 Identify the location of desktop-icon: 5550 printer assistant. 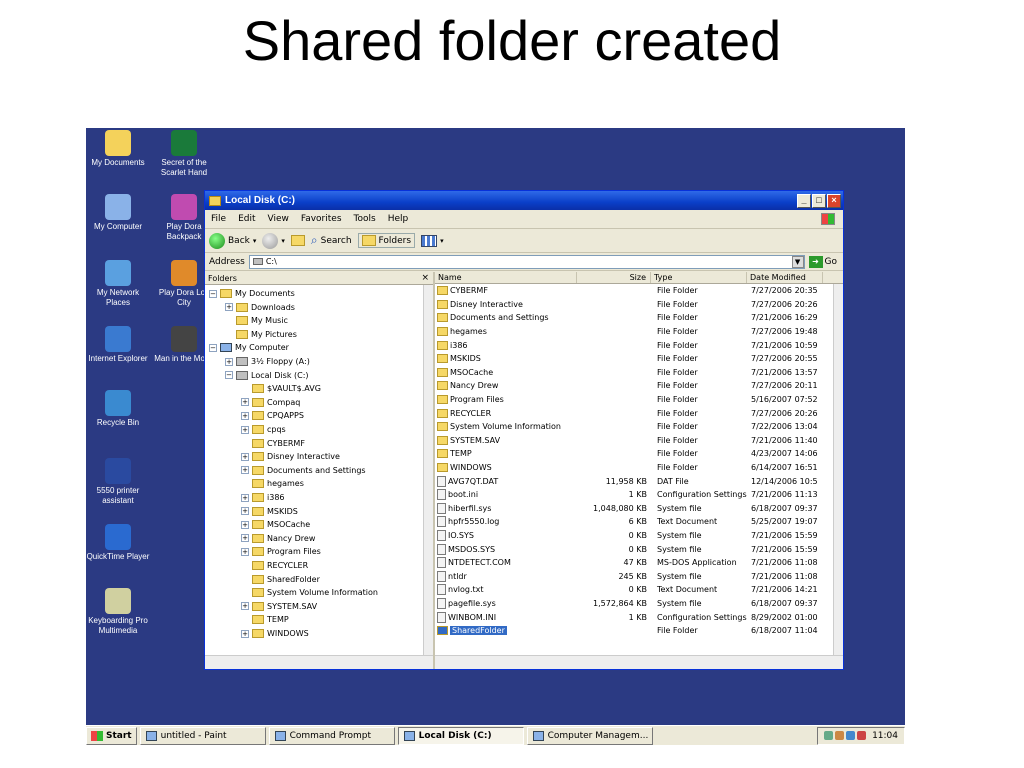
(118, 482).